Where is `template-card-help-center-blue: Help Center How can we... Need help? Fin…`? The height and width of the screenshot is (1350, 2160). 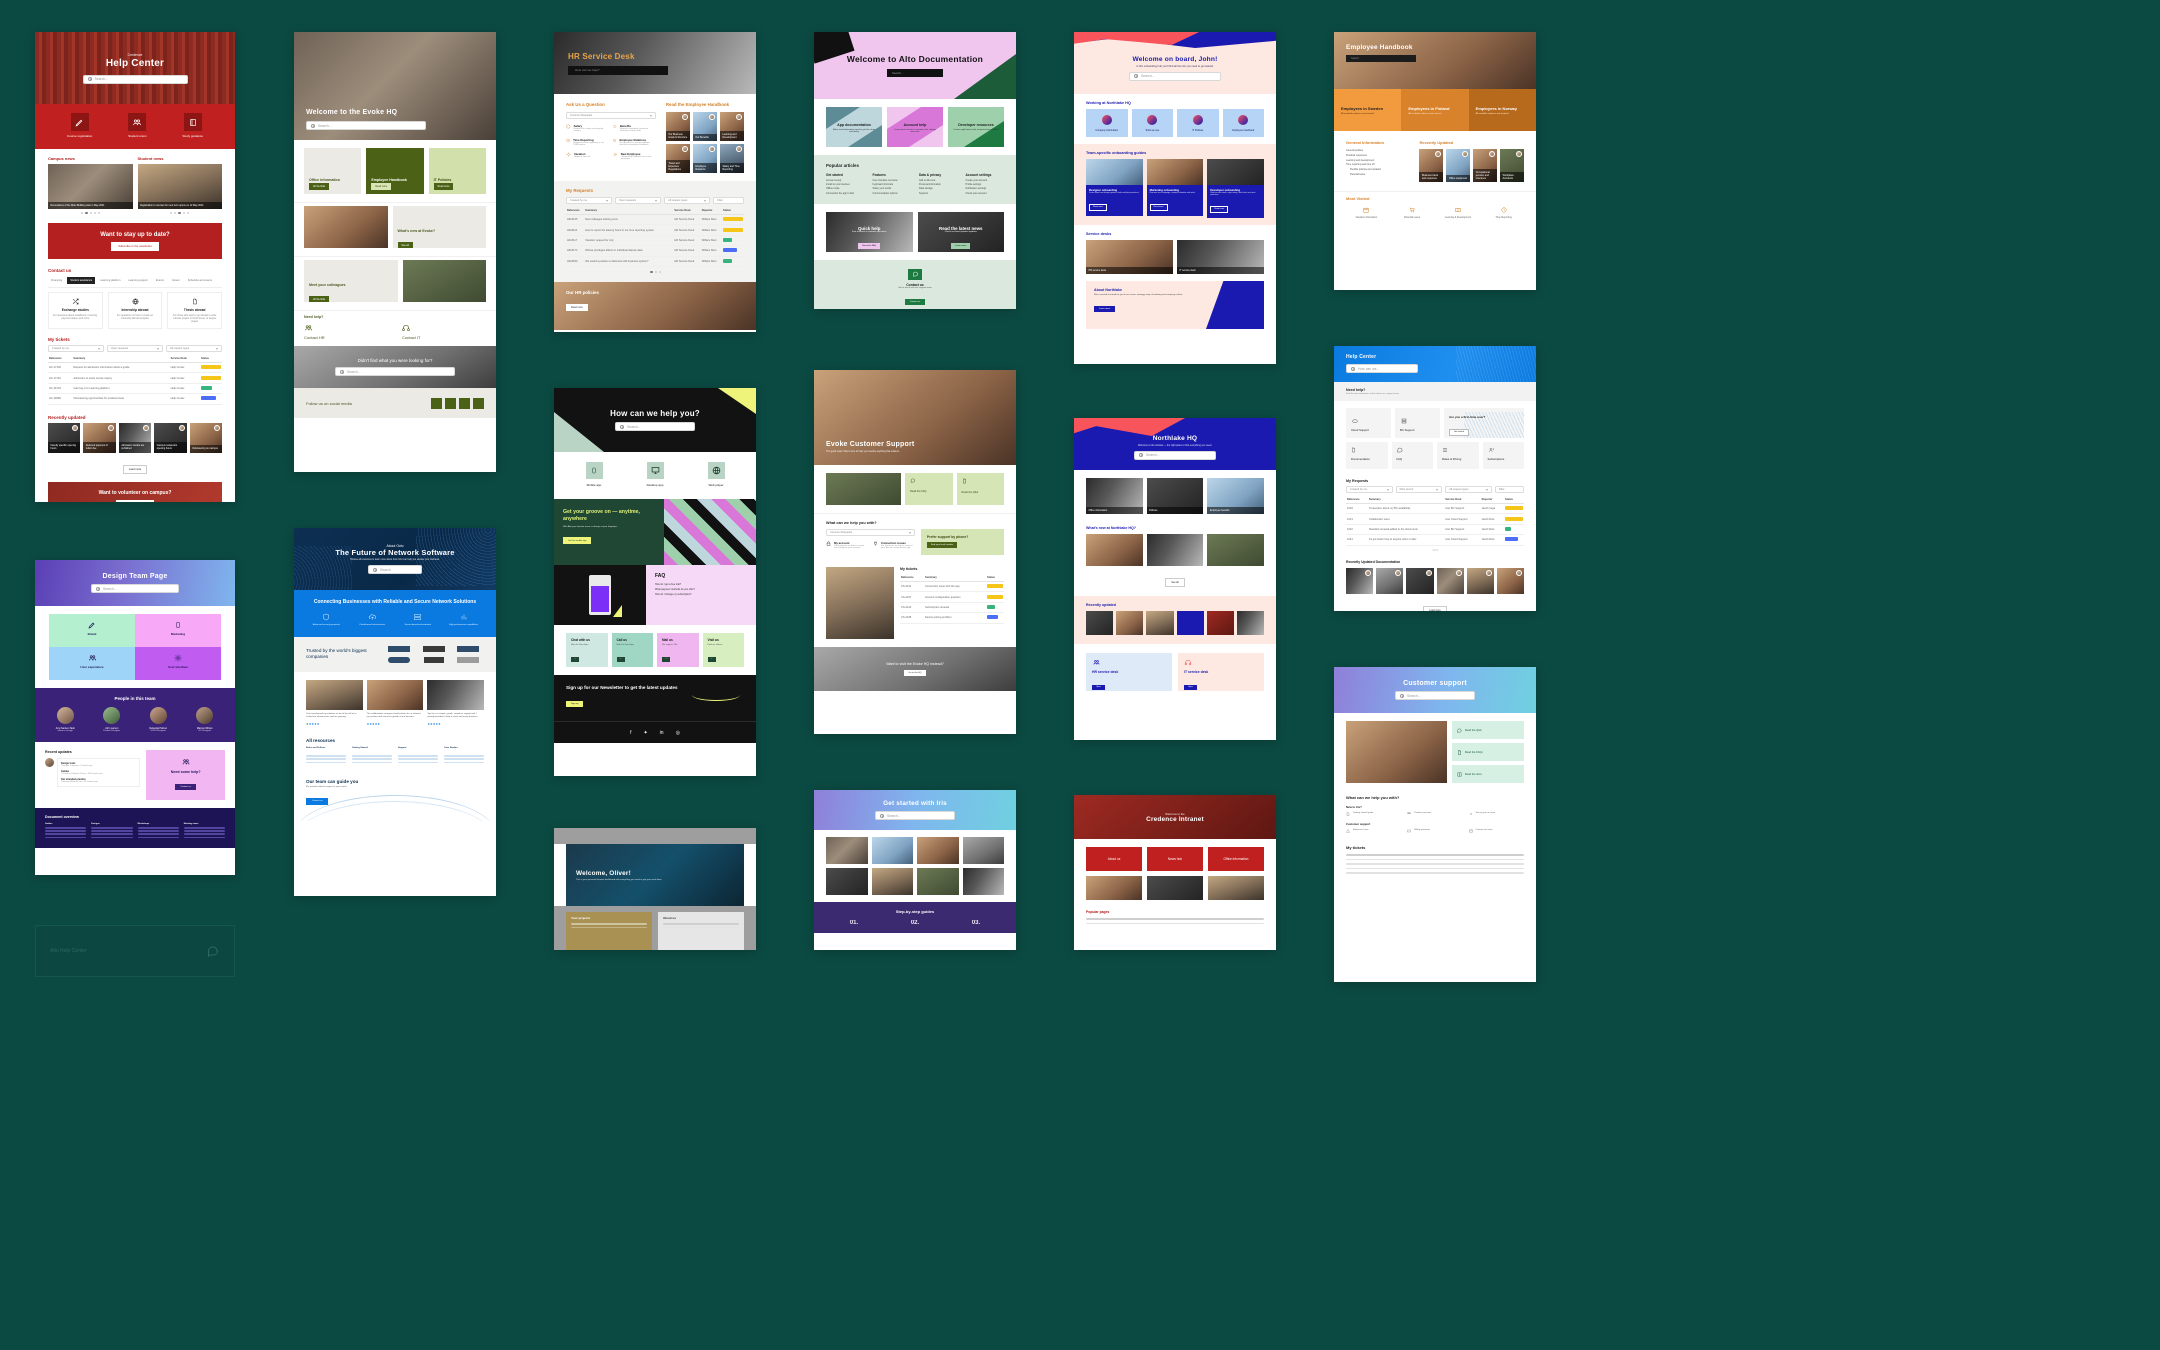 template-card-help-center-blue: Help Center How can we... Need help? Fin… is located at coordinates (1435, 478).